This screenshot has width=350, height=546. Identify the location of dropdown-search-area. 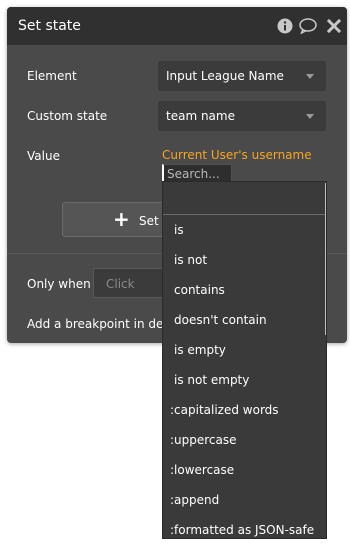
(244, 198).